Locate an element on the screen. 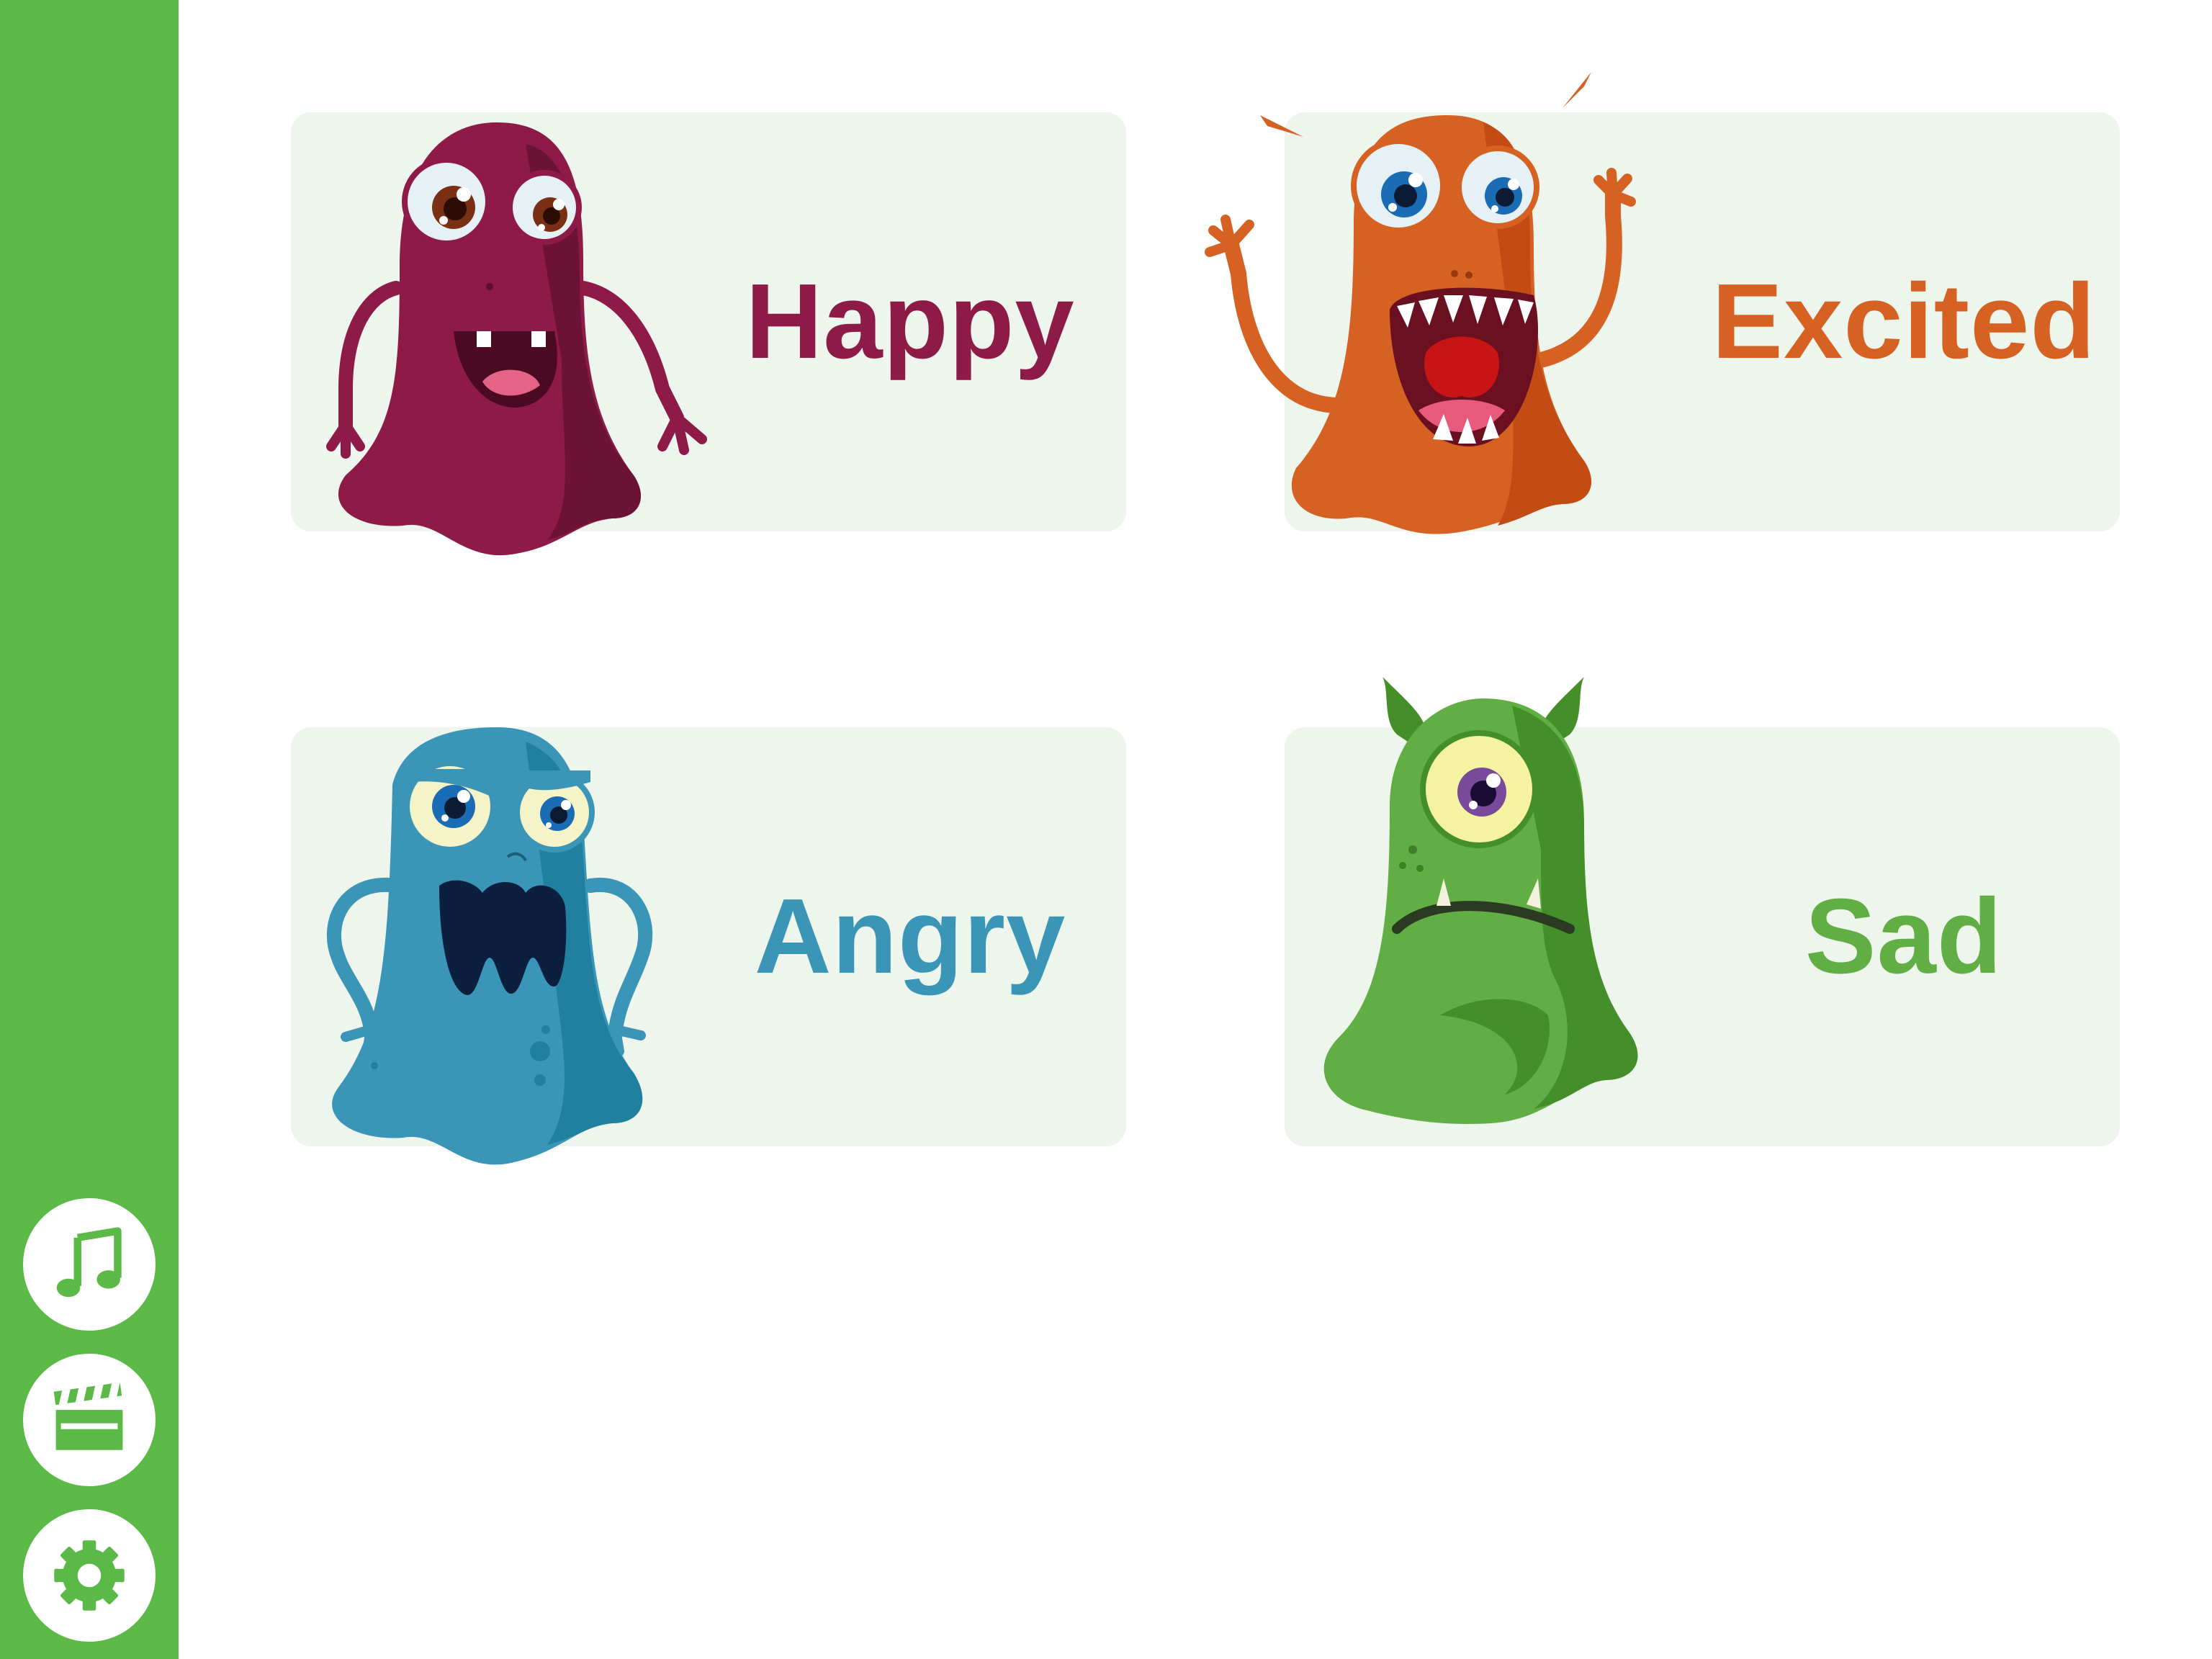 Image resolution: width=2212 pixels, height=1659 pixels. emotion-label-sad: Sad is located at coordinates (1903, 937).